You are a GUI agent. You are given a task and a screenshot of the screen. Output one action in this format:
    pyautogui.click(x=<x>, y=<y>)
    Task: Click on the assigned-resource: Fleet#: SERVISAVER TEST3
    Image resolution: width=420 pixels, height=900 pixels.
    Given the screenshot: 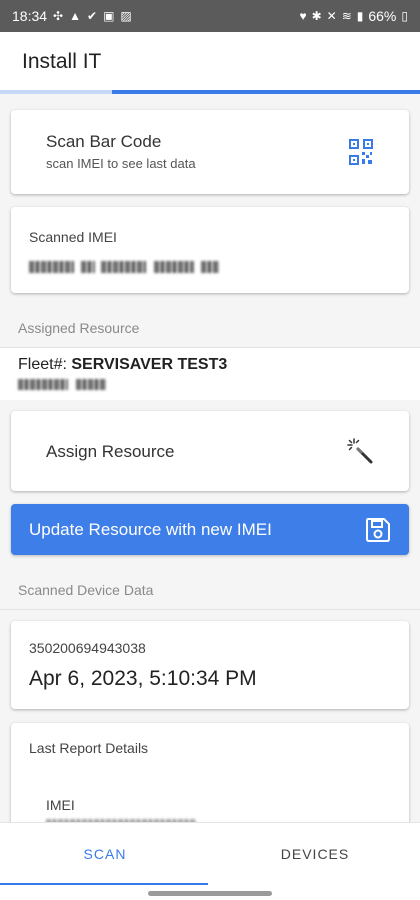 What is the action you would take?
    pyautogui.click(x=210, y=374)
    